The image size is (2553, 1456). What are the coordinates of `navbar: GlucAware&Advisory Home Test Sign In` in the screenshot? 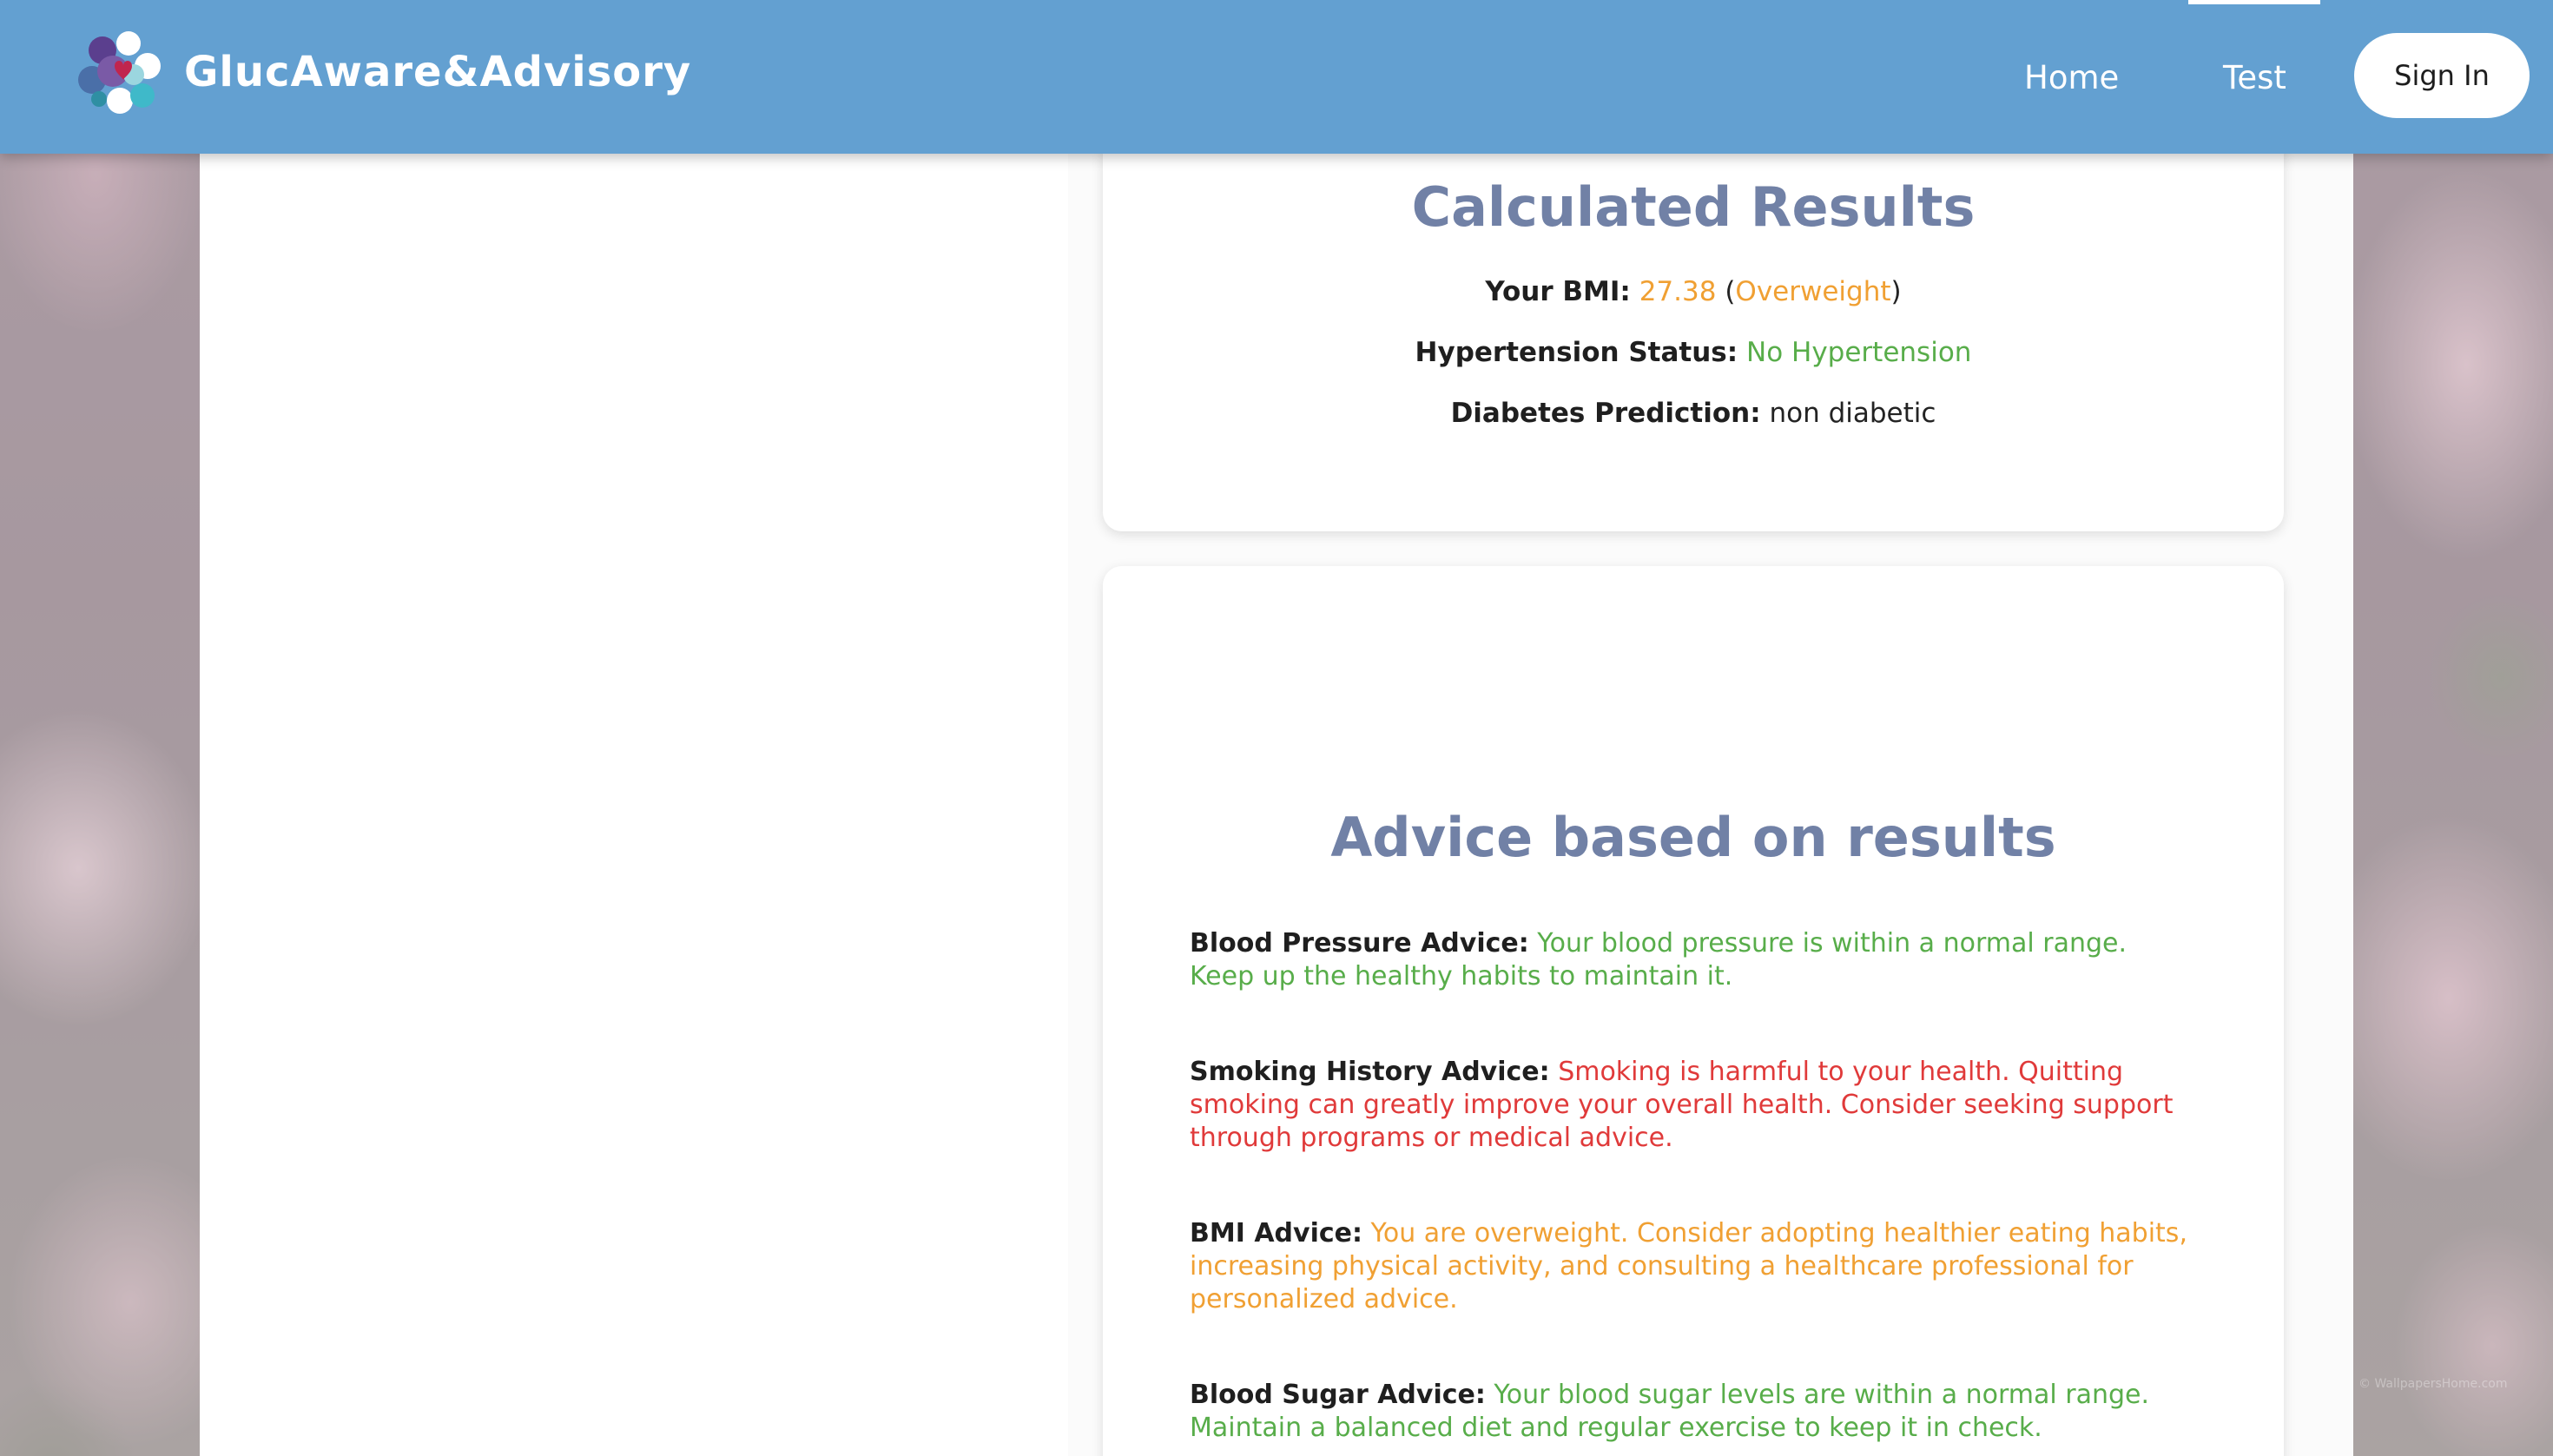 It's located at (1276, 77).